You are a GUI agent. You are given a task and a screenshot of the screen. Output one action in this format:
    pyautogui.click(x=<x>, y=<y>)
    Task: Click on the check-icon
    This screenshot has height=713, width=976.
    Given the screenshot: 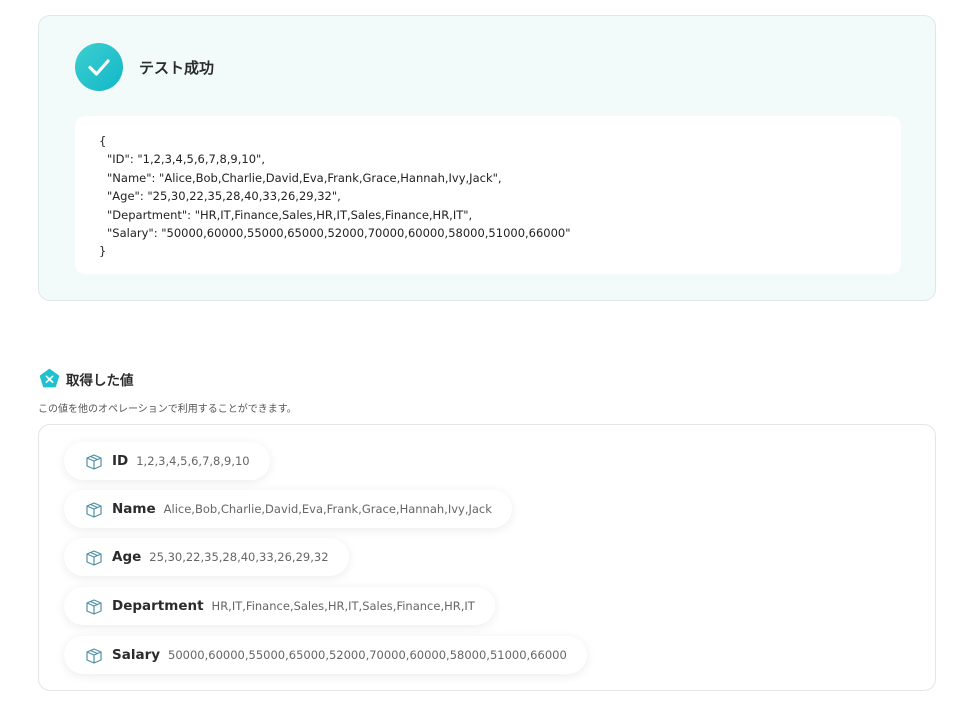 What is the action you would take?
    pyautogui.click(x=99, y=67)
    